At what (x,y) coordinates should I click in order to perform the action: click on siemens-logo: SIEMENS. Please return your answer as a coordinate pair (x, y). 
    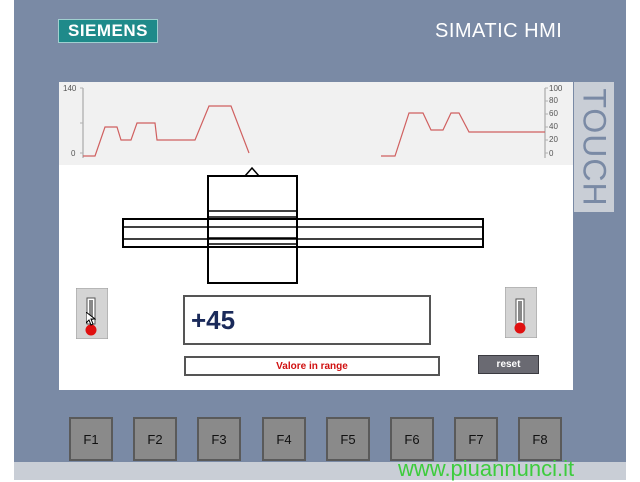
    Looking at the image, I should click on (108, 31).